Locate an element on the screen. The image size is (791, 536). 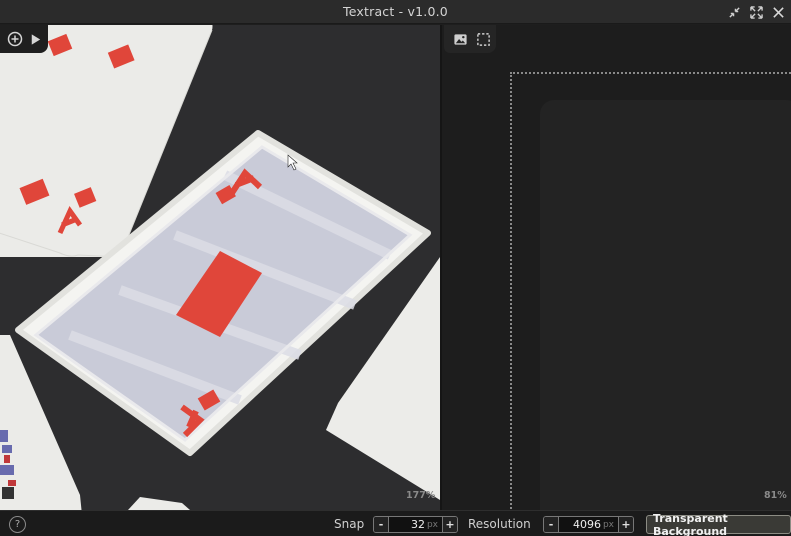
snap-increment-button: + is located at coordinates (449, 524).